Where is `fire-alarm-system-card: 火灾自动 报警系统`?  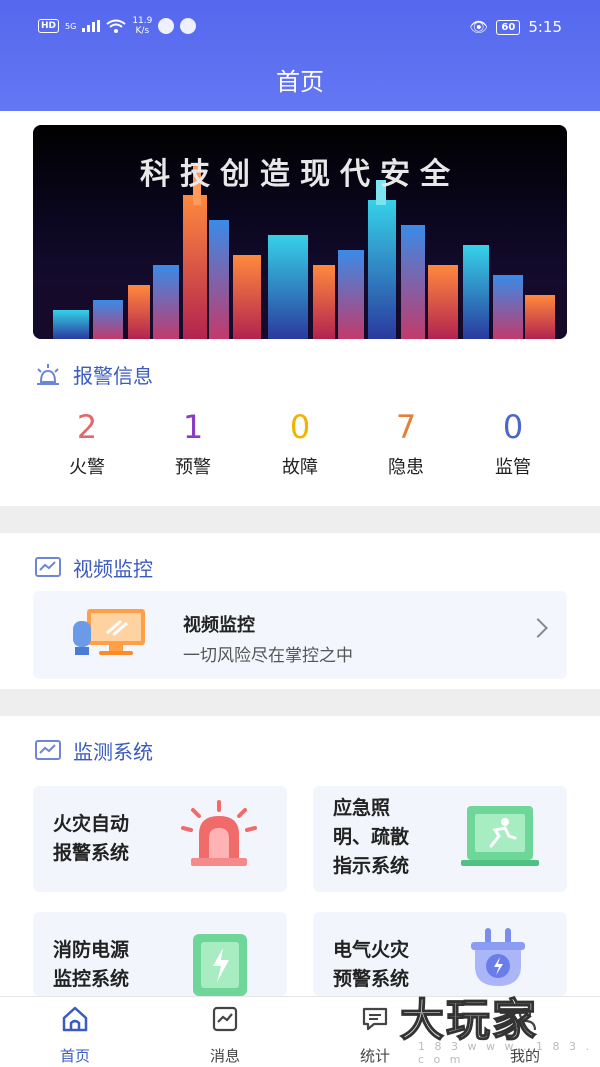
fire-alarm-system-card: 火灾自动 报警系统 is located at coordinates (160, 839).